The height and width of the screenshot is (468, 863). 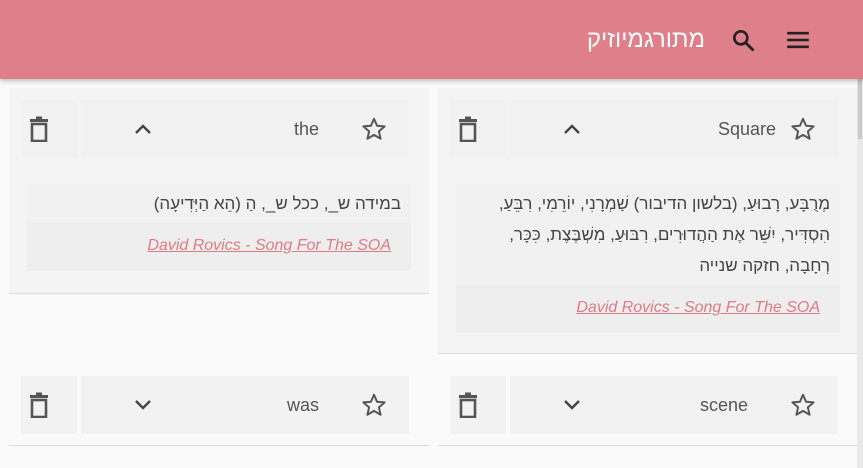 I want to click on card-header: scene, so click(x=648, y=399).